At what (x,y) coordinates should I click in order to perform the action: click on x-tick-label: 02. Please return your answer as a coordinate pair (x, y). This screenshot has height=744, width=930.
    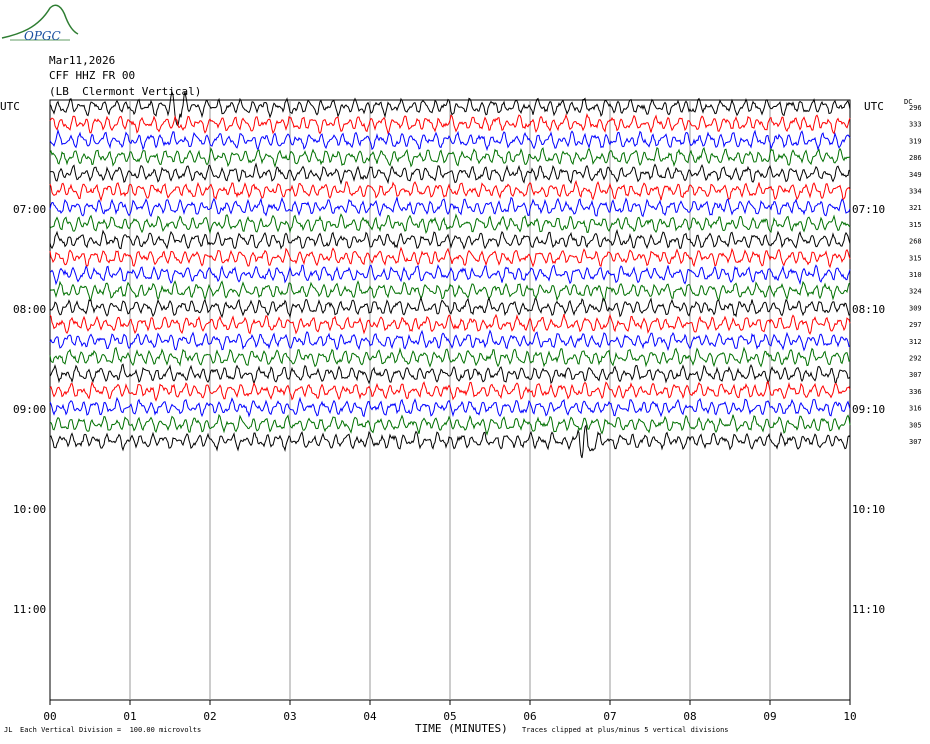
    Looking at the image, I should click on (209, 716).